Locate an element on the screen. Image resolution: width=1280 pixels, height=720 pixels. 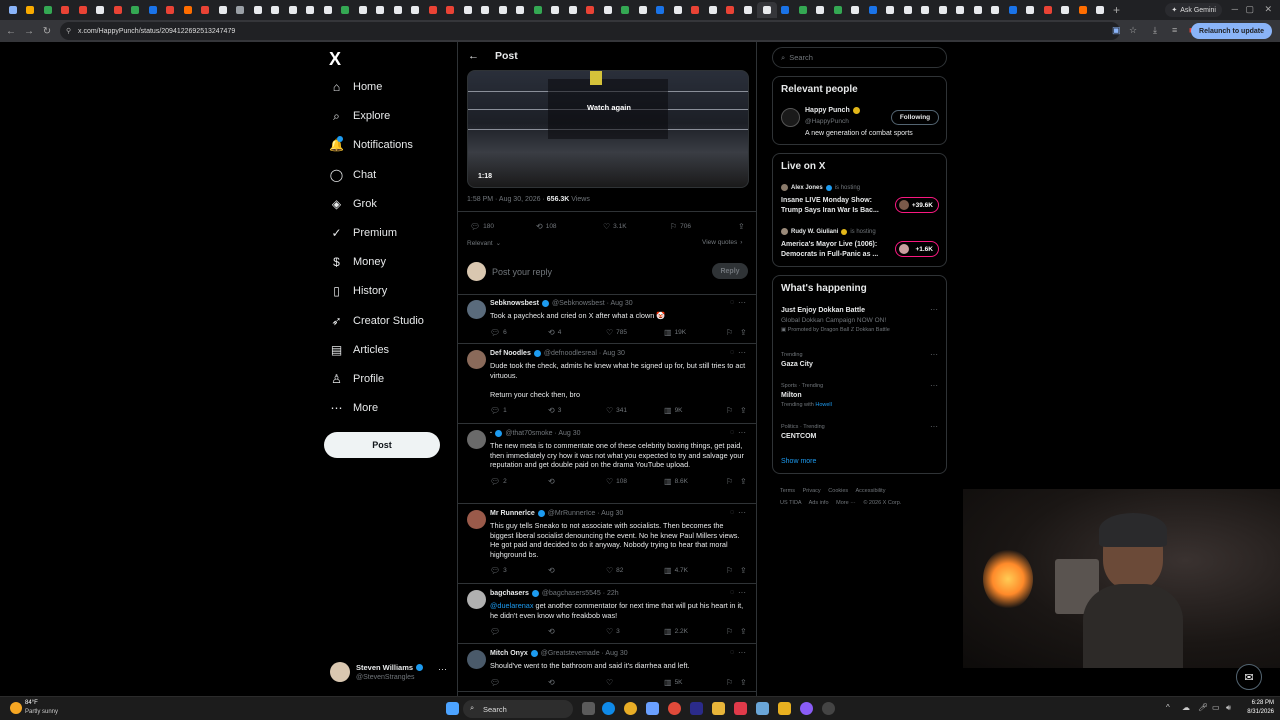
like-count-button: ♡ 3.1K is located at coordinates (615, 226).